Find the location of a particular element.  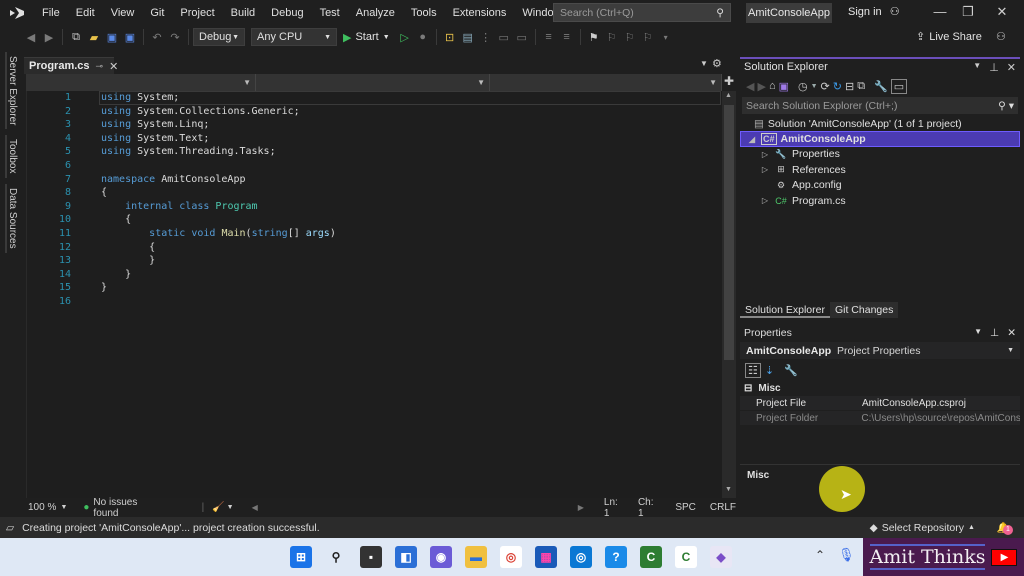

tab-program-cs: Program.cs ⊸ ✕ is located at coordinates (71, 65).